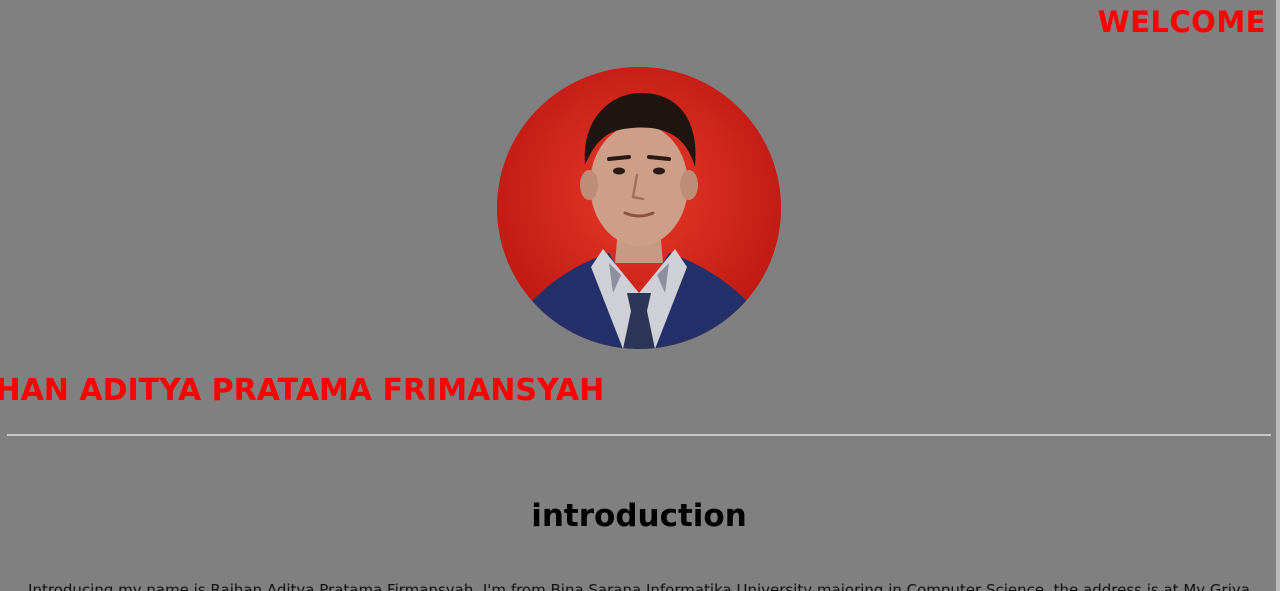  I want to click on full-name-text: RAIHAN ADITYA PRATAMA FRIMANSYAH, so click(302, 390).